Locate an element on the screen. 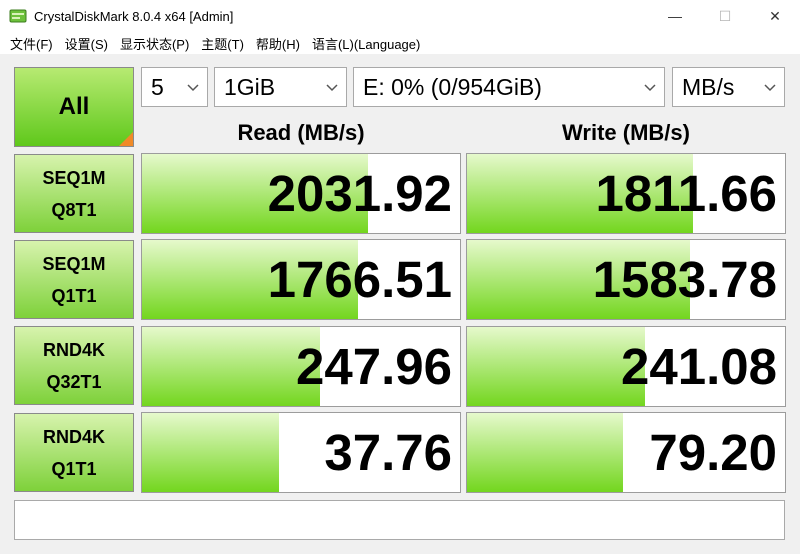 The height and width of the screenshot is (554, 800). test-rnd4k-q1t1-button: RND4K Q1T1 is located at coordinates (74, 452).